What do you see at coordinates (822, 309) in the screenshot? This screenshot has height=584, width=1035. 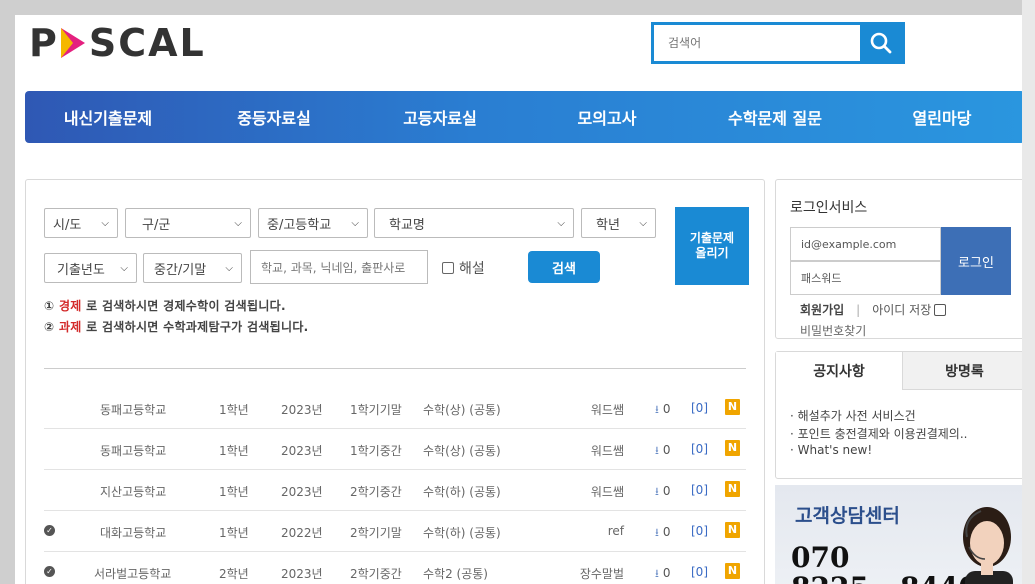 I see `join-link: 회원가입` at bounding box center [822, 309].